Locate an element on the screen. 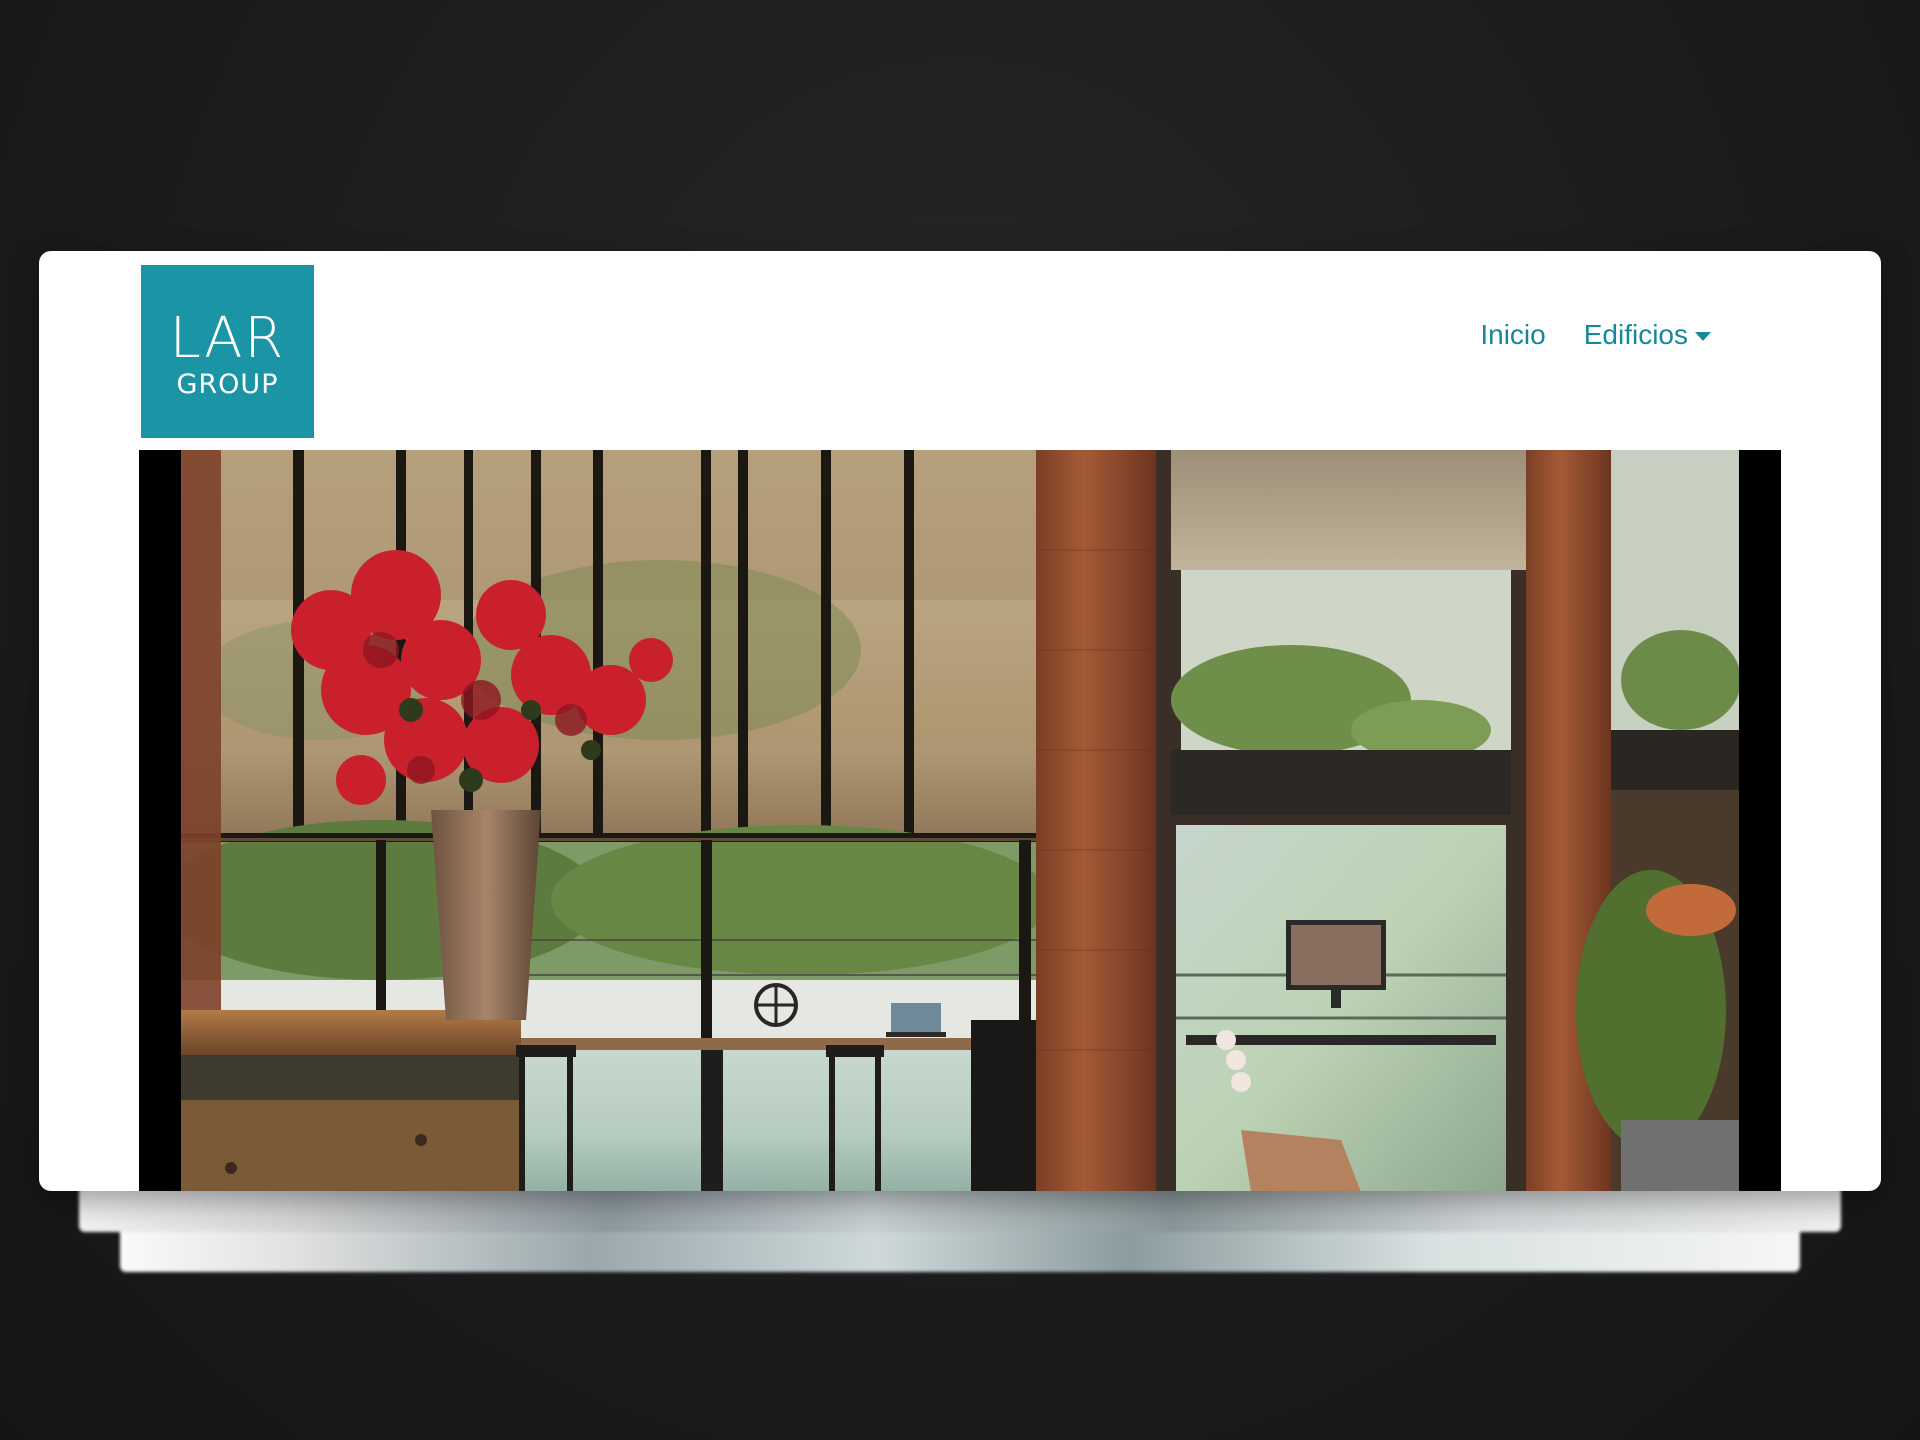  nav-link-inicio-label: Inicio is located at coordinates (1513, 334).